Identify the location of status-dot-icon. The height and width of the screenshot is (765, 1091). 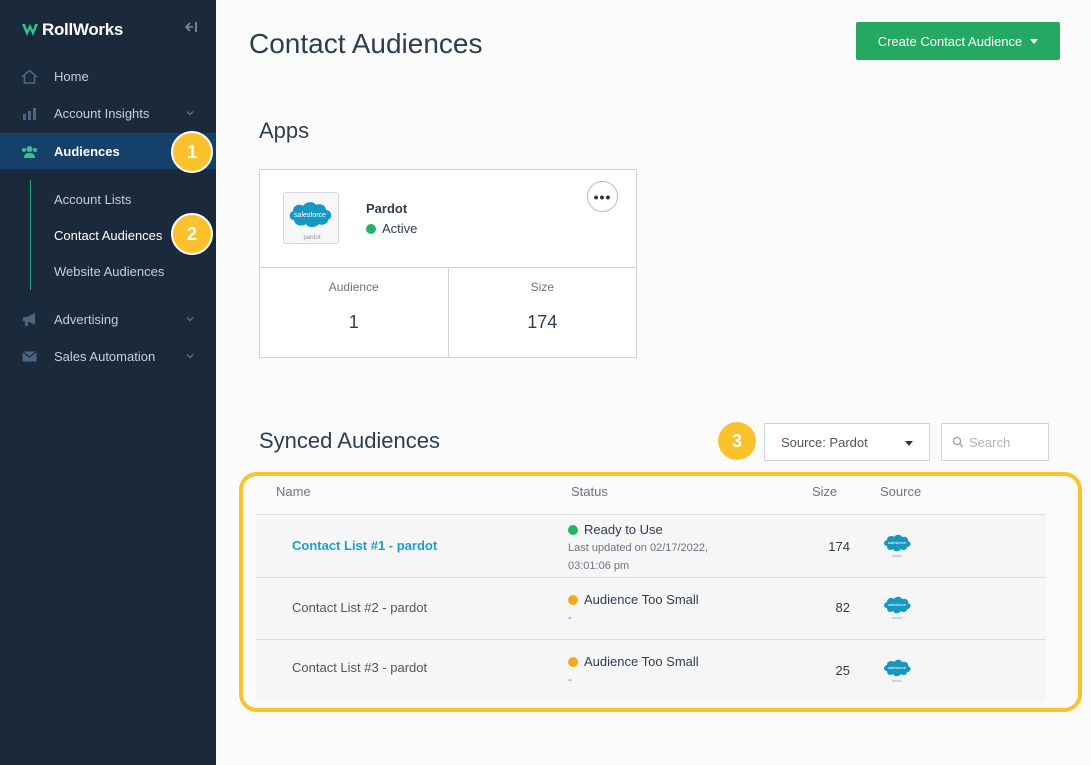
(371, 228).